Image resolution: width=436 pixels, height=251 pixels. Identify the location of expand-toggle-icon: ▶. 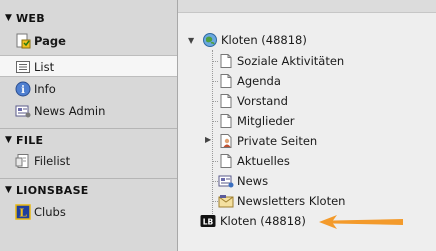
(208, 139).